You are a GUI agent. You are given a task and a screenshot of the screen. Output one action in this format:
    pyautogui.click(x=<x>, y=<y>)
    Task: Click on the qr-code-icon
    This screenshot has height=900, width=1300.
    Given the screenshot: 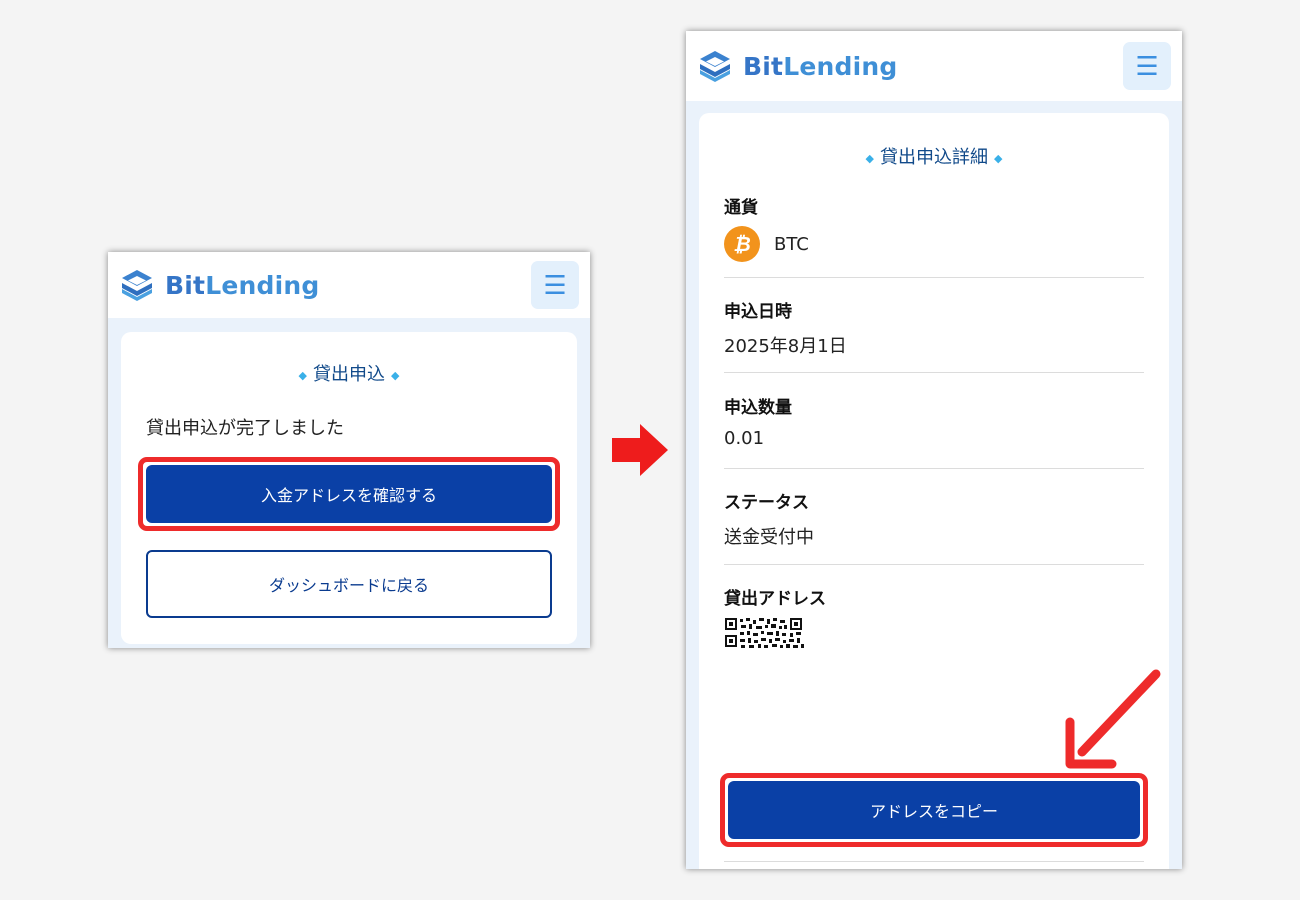 What is the action you would take?
    pyautogui.click(x=765, y=633)
    